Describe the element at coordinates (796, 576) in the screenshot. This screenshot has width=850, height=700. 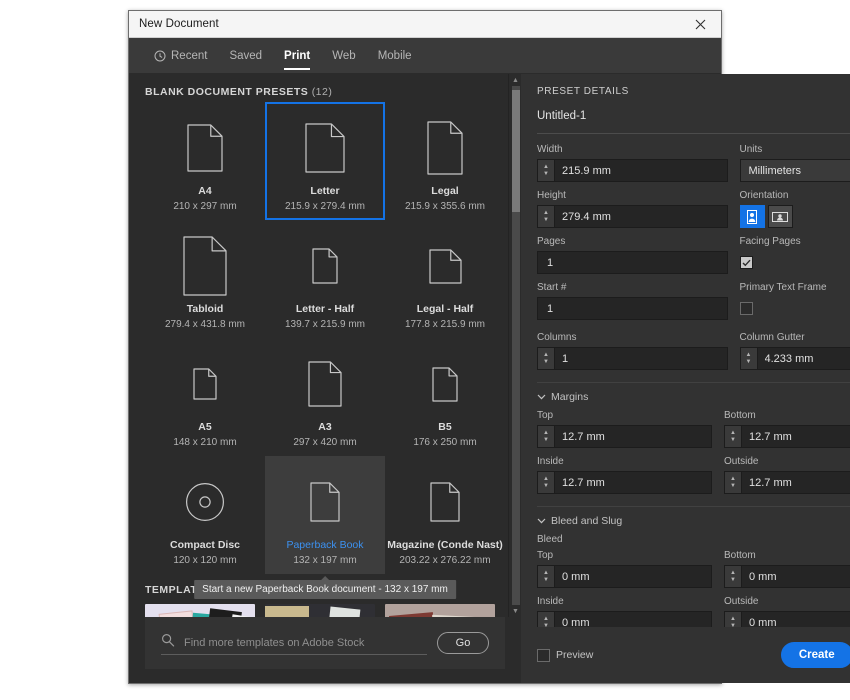
I see `bleed-bottom-input` at that location.